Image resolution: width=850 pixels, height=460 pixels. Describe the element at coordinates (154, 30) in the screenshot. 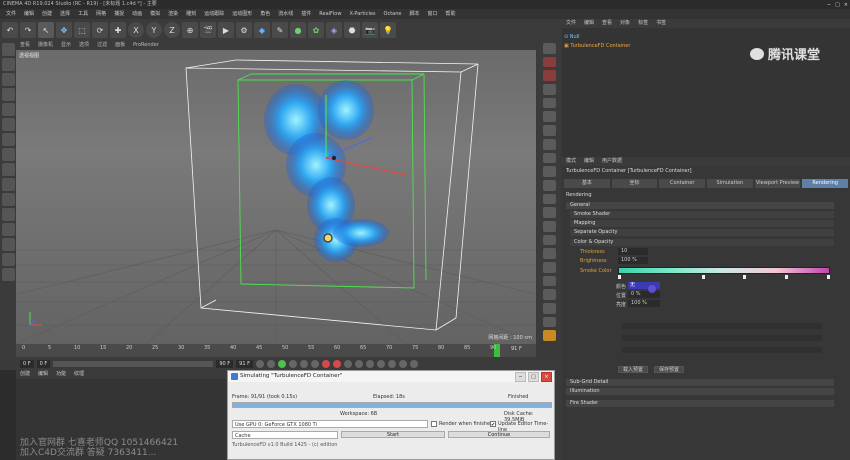

I see `y-axis-icon: Y` at that location.